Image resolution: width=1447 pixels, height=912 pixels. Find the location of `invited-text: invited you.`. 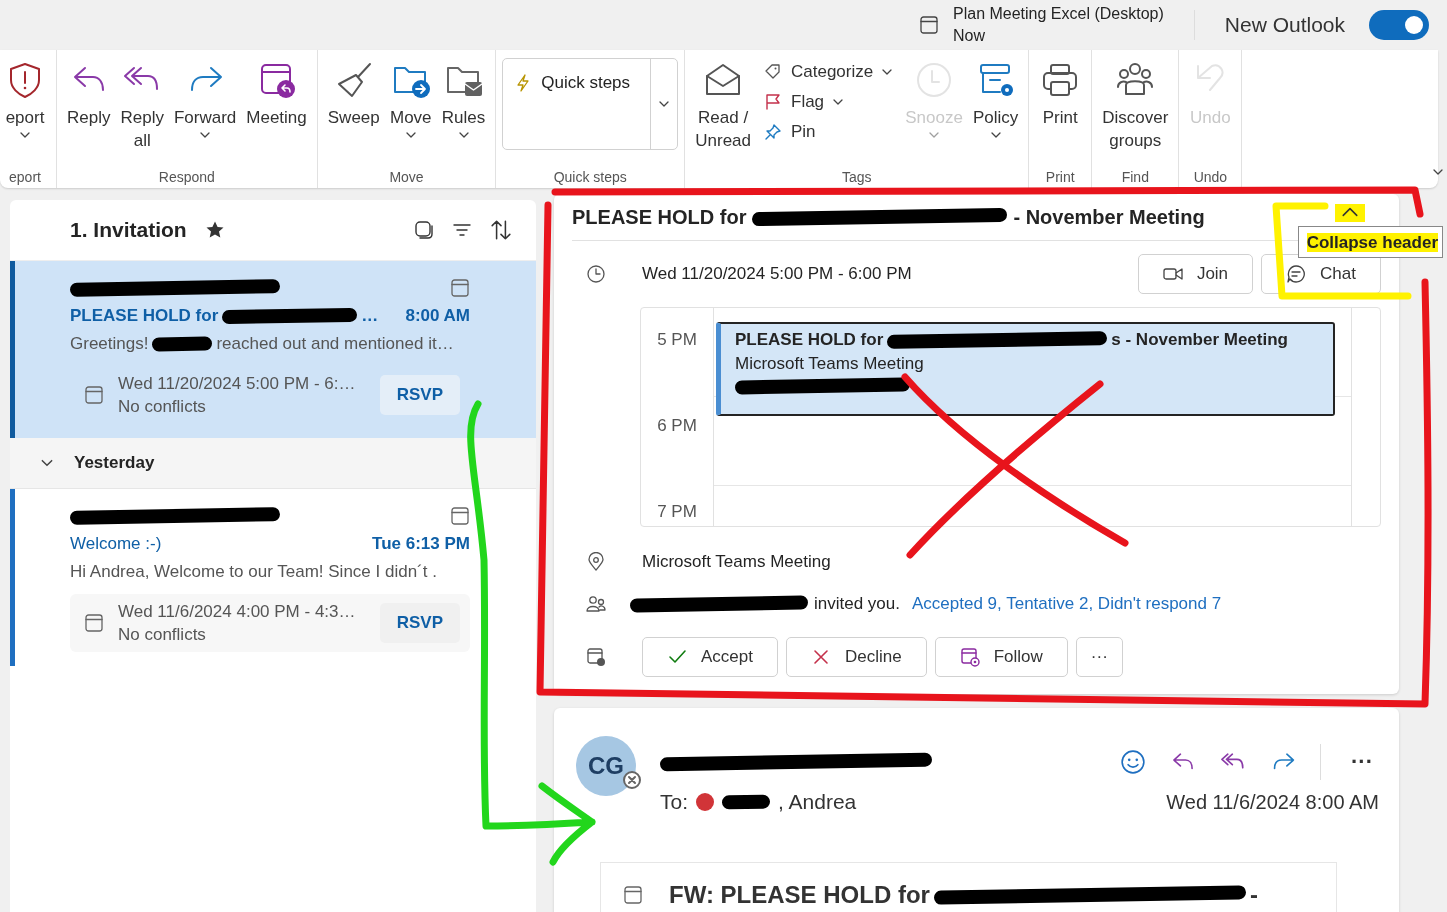

invited-text: invited you. is located at coordinates (857, 604).